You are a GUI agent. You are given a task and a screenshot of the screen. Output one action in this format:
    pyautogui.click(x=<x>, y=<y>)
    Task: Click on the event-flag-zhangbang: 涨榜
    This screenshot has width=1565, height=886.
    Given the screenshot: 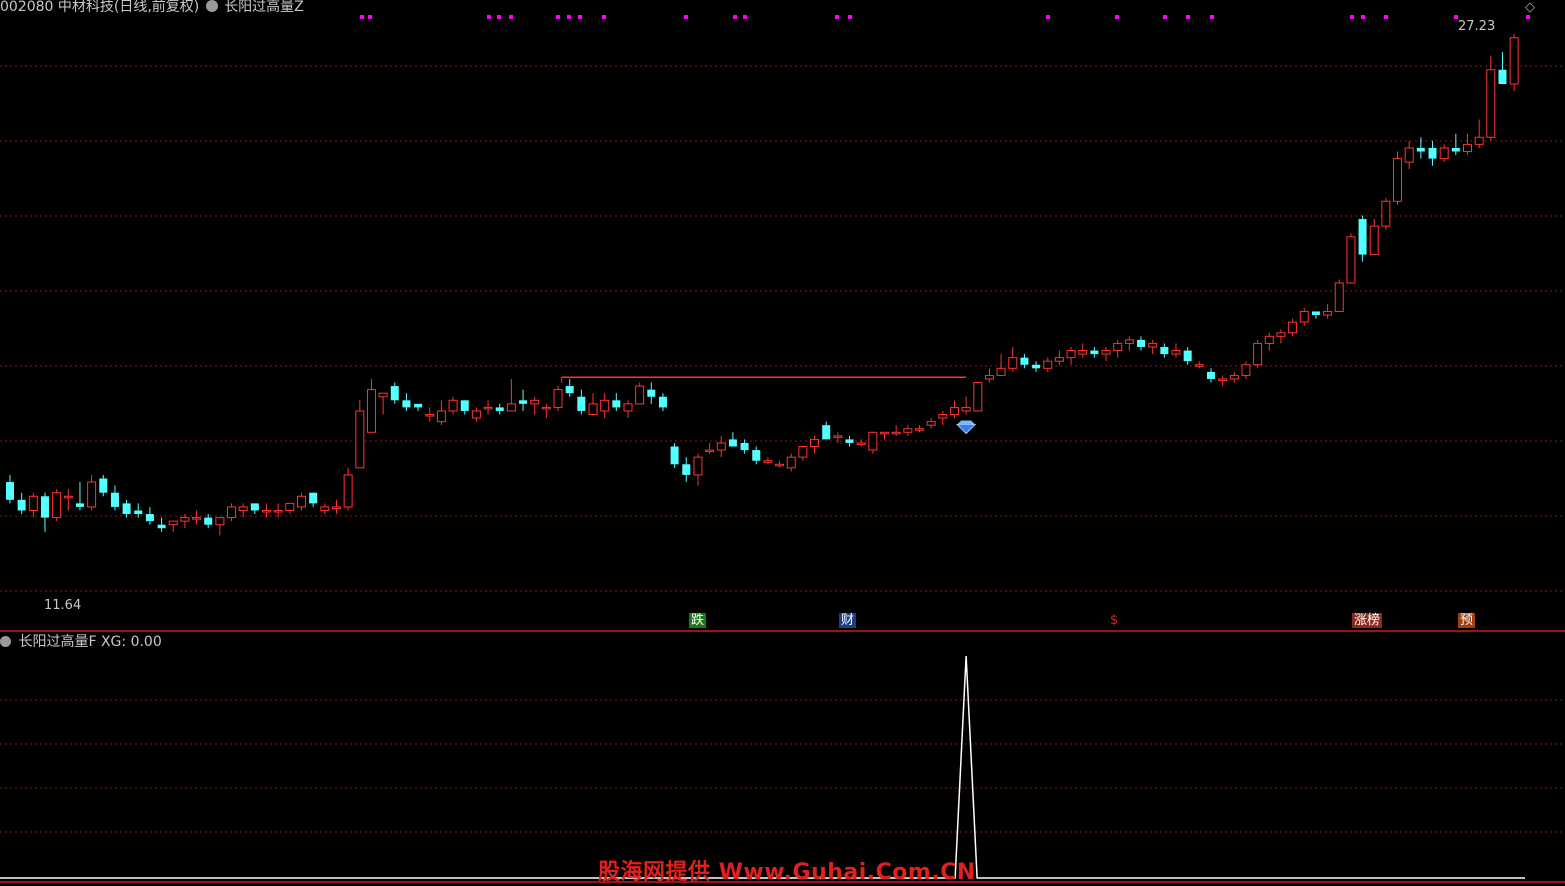 What is the action you would take?
    pyautogui.click(x=1367, y=620)
    